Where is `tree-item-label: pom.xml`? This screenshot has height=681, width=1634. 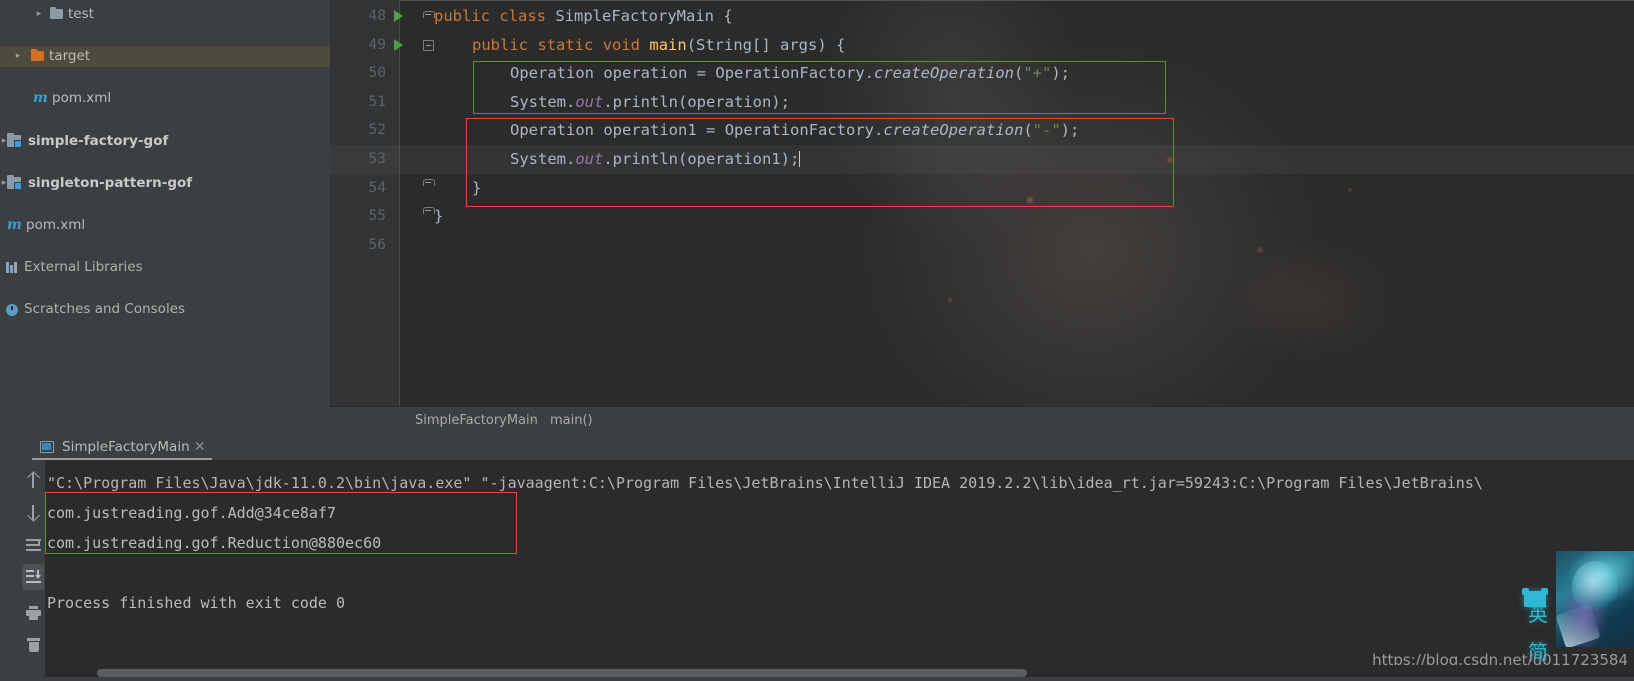 tree-item-label: pom.xml is located at coordinates (82, 98).